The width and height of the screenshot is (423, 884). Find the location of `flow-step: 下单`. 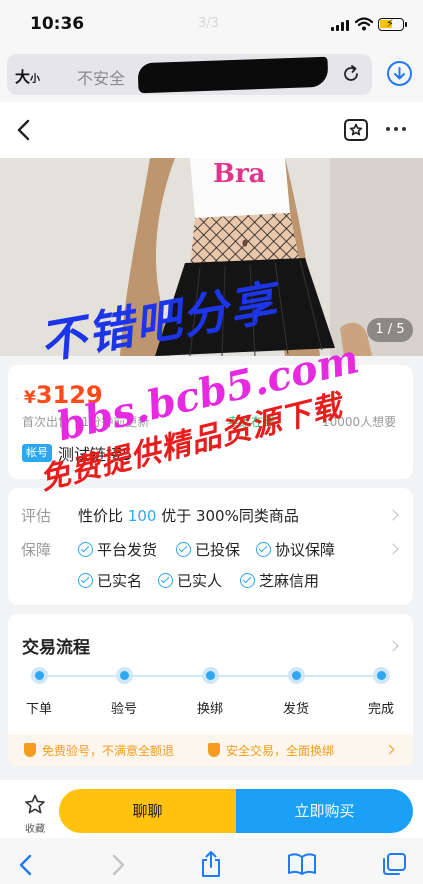

flow-step: 下单 is located at coordinates (39, 692).